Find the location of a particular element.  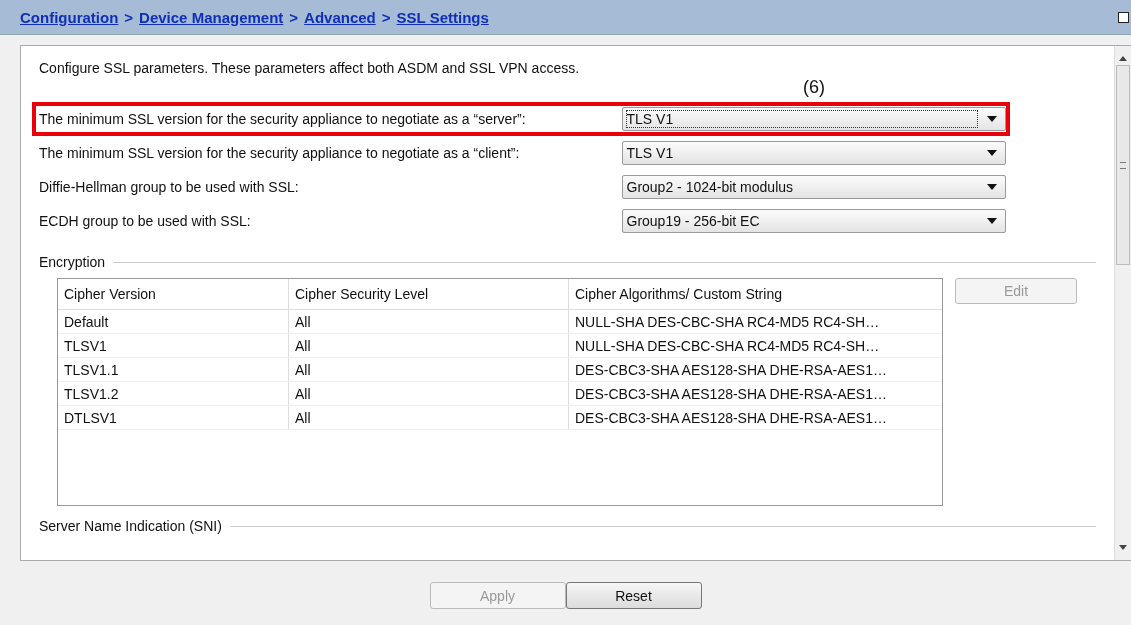

column-header: Cipher Version is located at coordinates (173, 294).